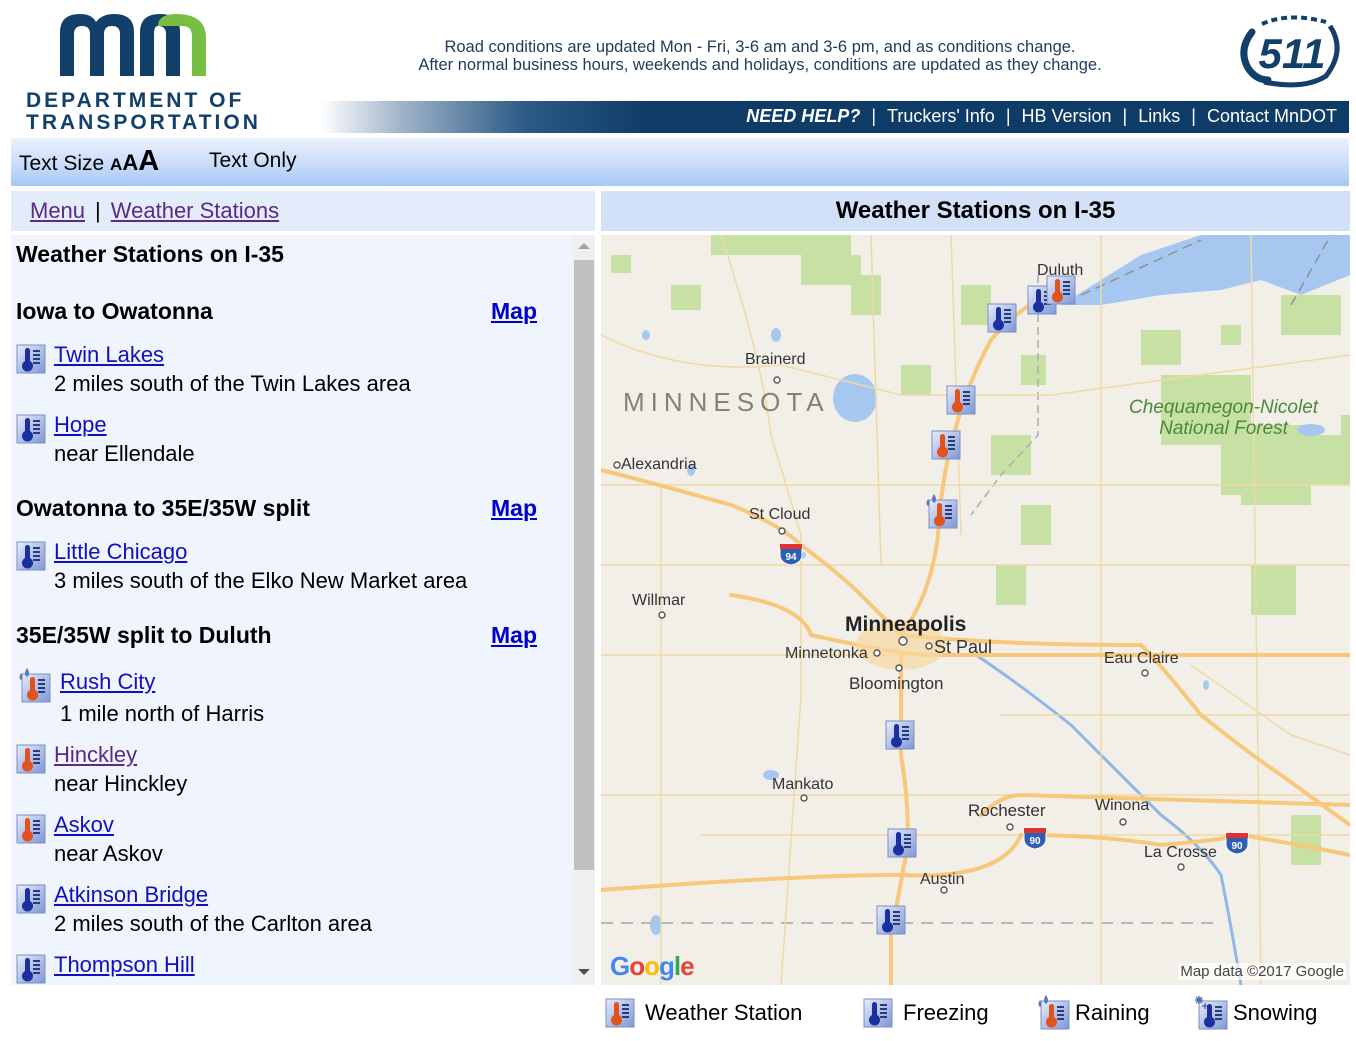 The width and height of the screenshot is (1356, 1041). I want to click on map-marker-raining, so click(941, 511).